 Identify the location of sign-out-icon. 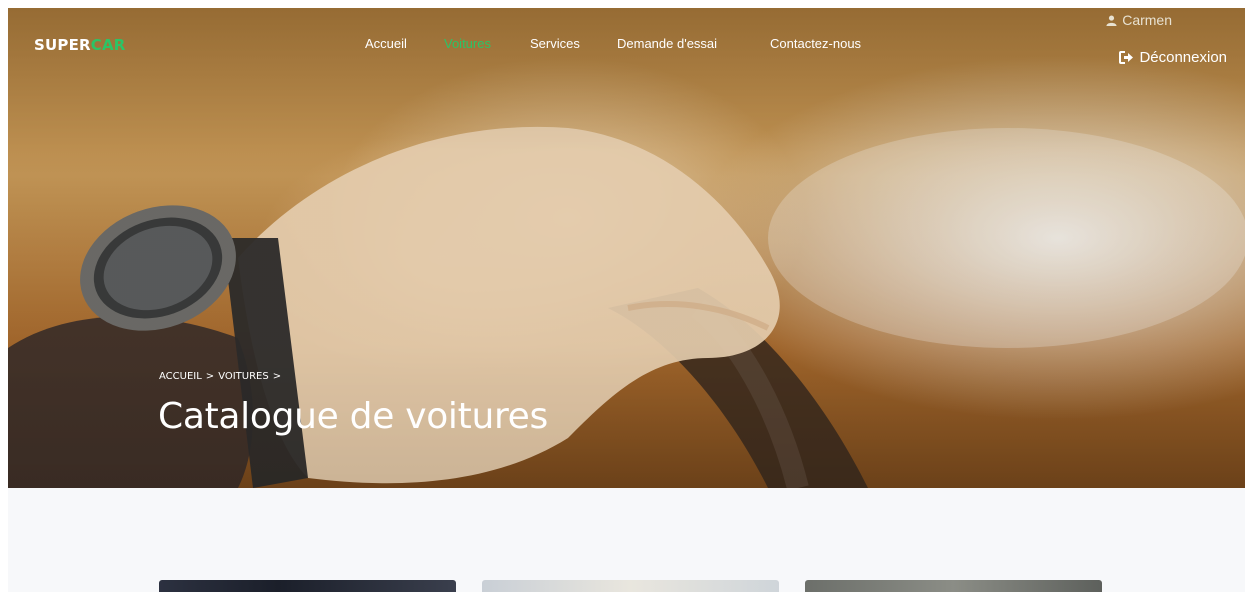
(1126, 57).